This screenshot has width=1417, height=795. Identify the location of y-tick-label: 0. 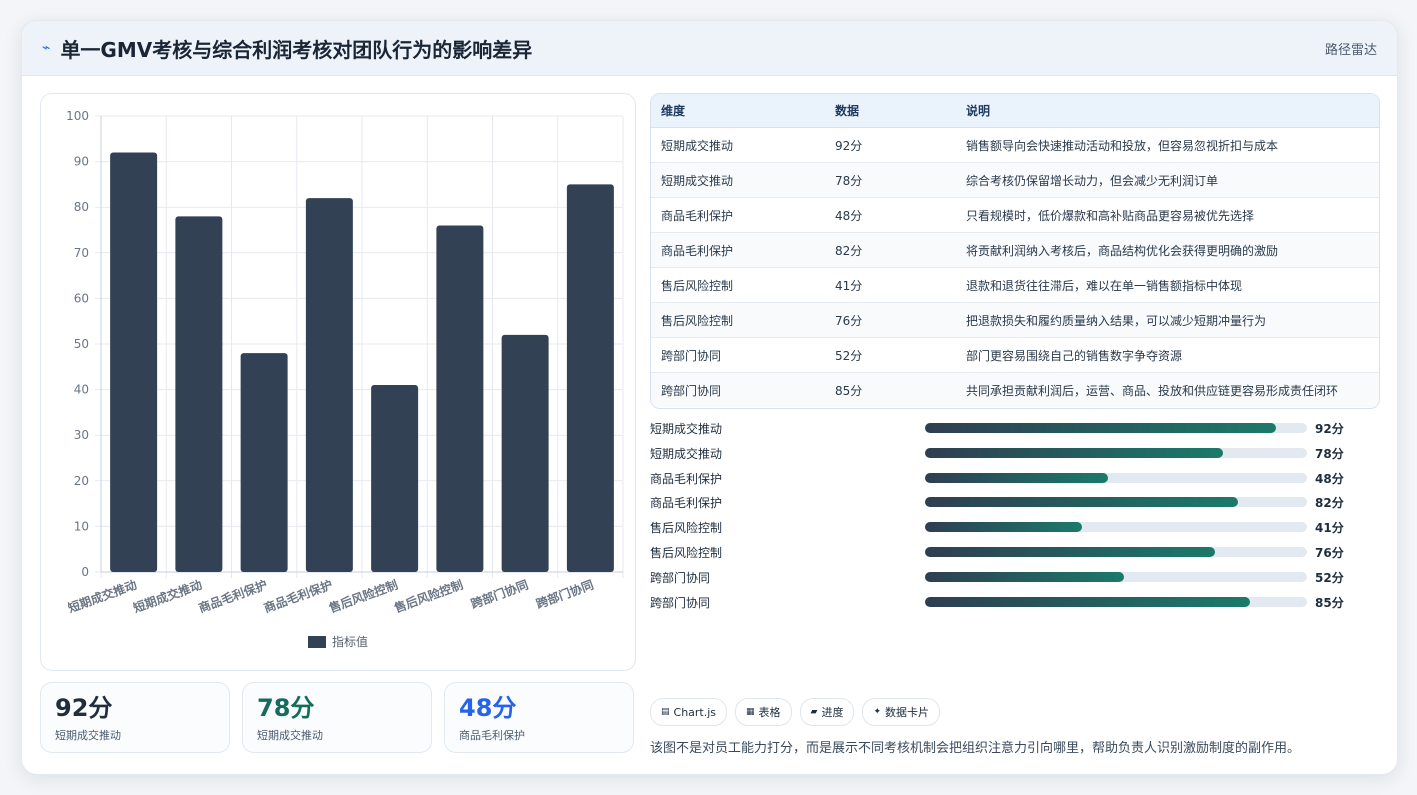
(85, 572).